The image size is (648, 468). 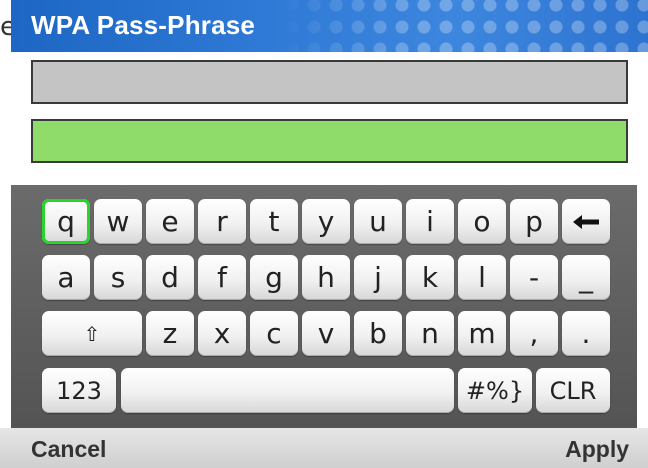 I want to click on key-s: s, so click(x=118, y=277).